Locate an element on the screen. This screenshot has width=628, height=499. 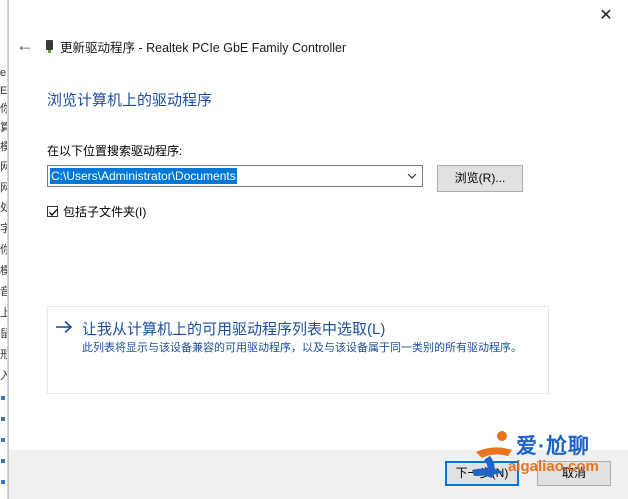
pick-from-list-description: 此列表将显示与该设备兼容的可用驱动程序，以及与该设备属于同一类别的所有驱动程序。 is located at coordinates (302, 348).